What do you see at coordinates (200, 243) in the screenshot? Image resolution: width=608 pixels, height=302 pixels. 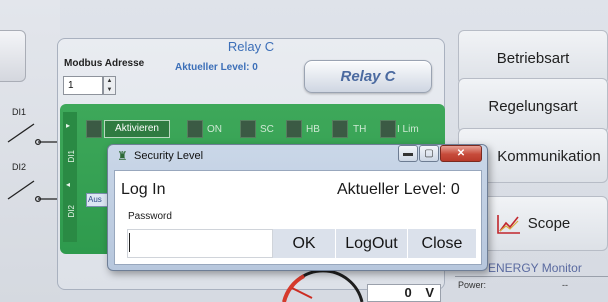 I see `password-input` at bounding box center [200, 243].